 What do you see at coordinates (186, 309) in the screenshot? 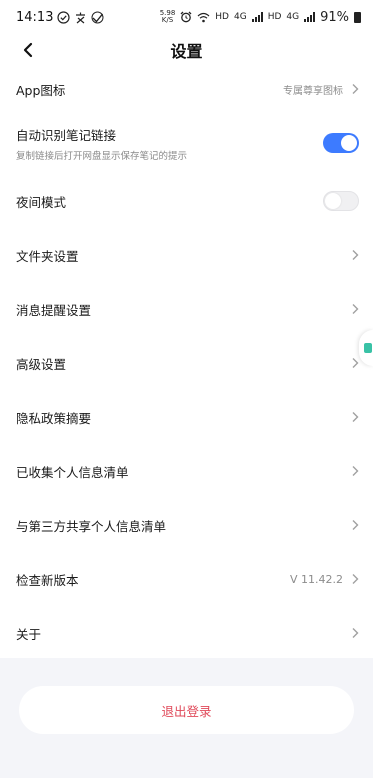
I see `setting-notify: 消息提醒设置` at bounding box center [186, 309].